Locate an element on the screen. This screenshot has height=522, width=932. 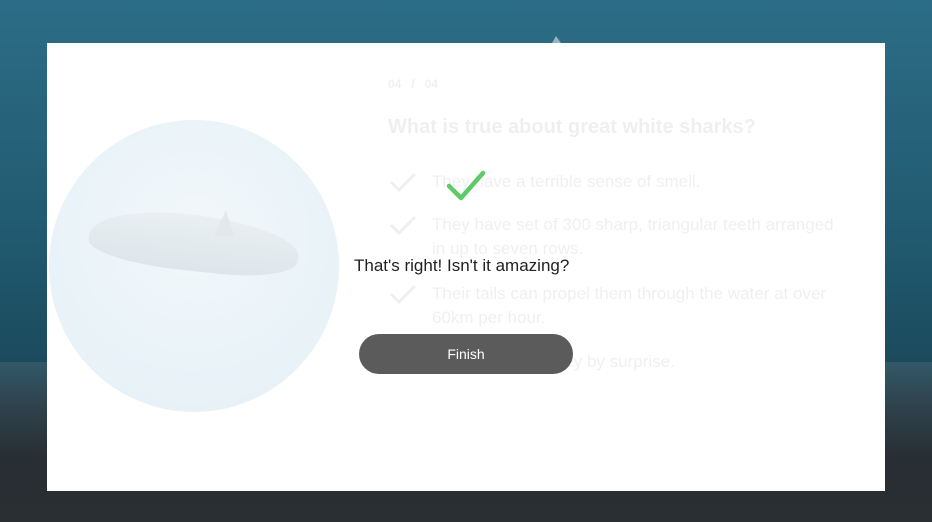
checkmark-icon is located at coordinates (466, 185).